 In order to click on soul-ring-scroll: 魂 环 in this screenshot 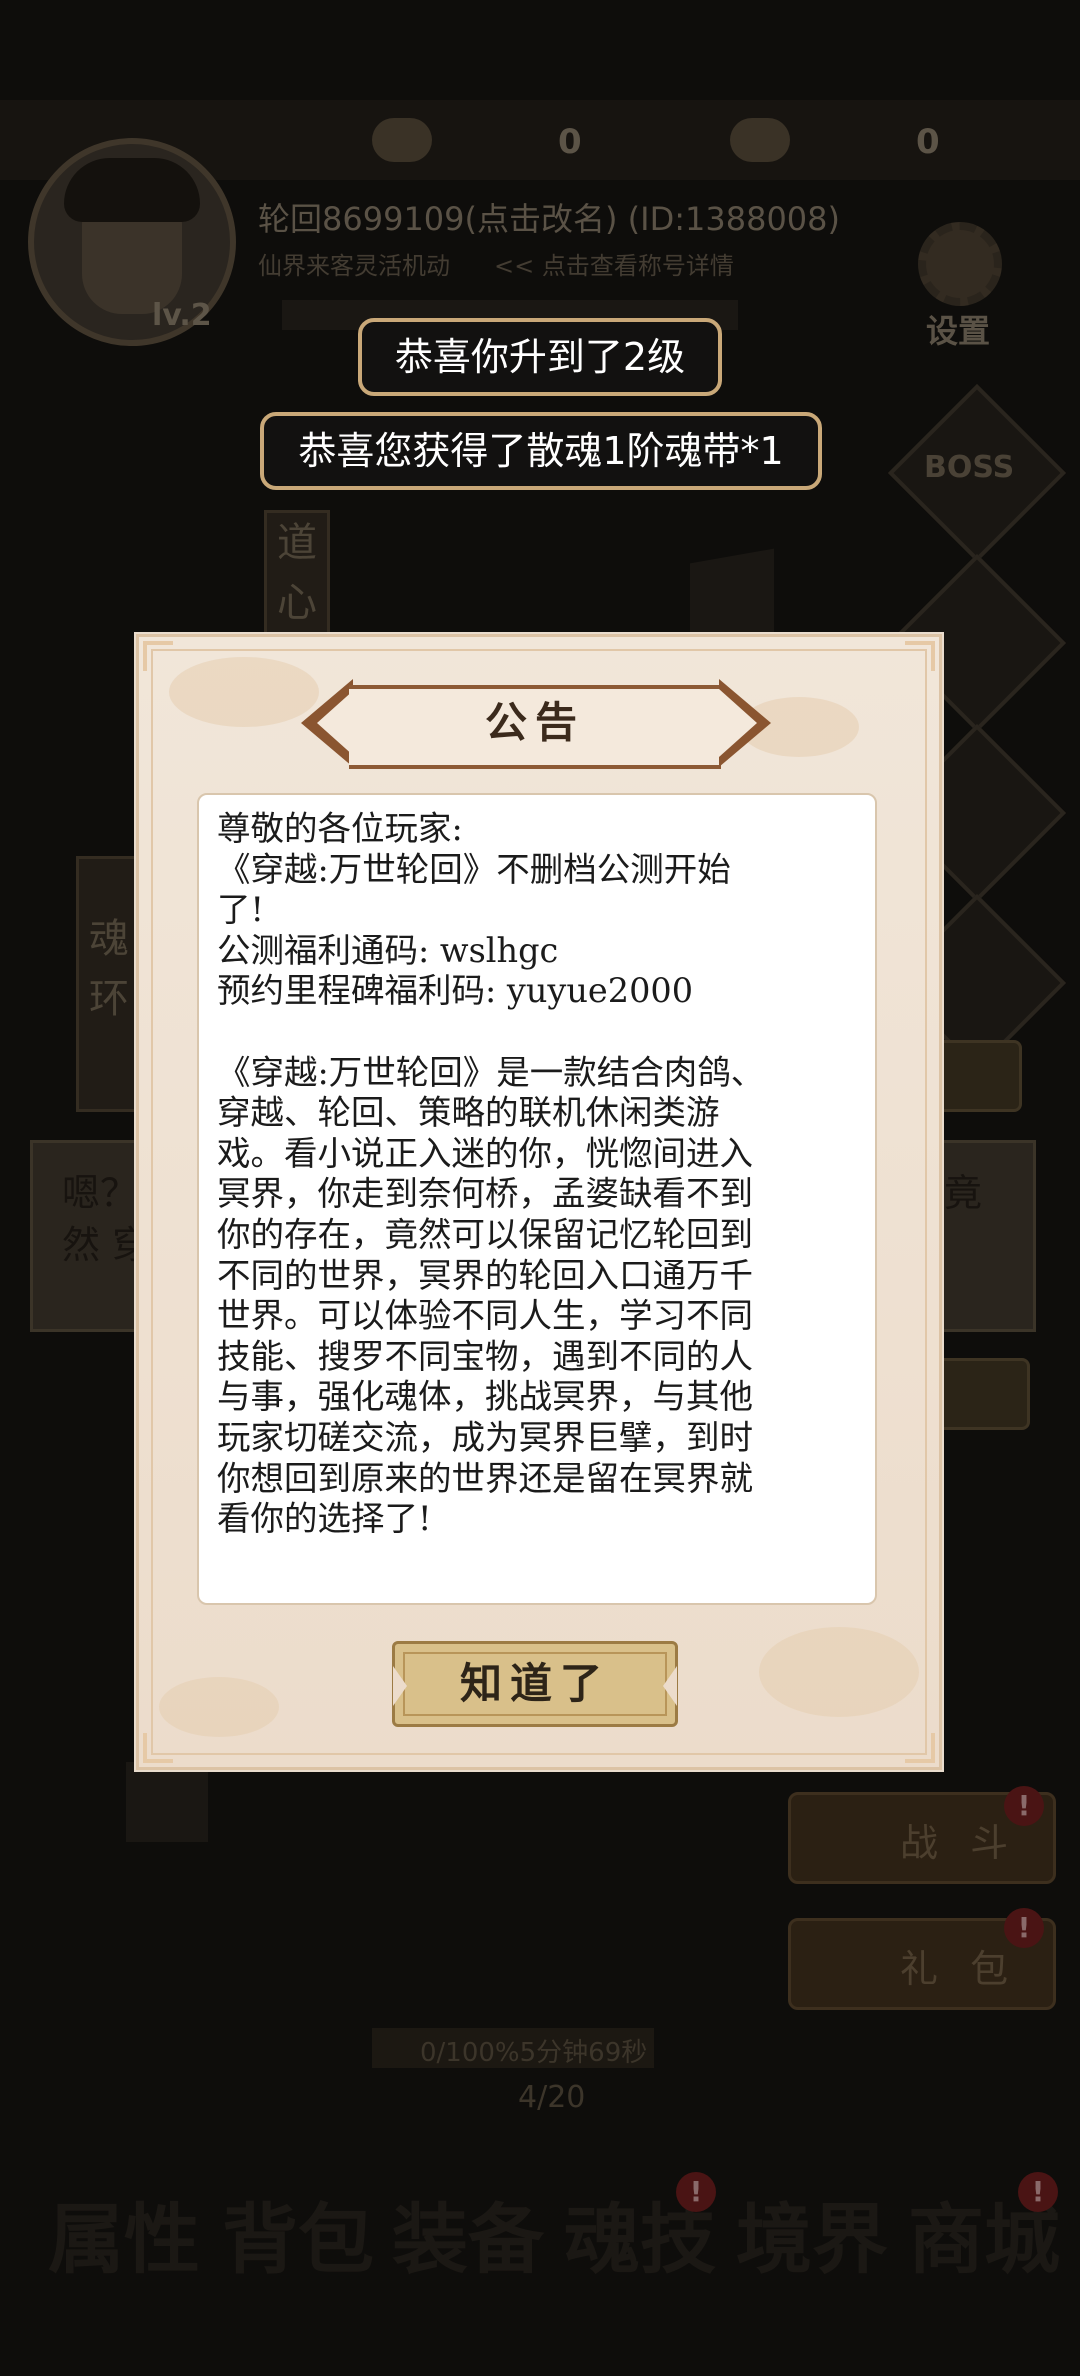, I will do `click(109, 984)`.